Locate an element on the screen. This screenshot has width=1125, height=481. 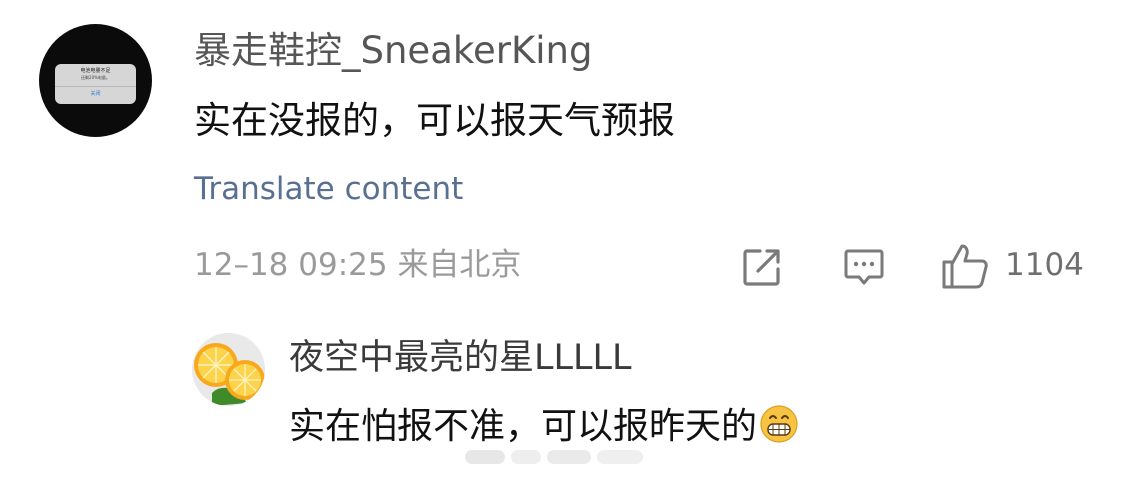
thumbs-up-icon is located at coordinates (965, 266).